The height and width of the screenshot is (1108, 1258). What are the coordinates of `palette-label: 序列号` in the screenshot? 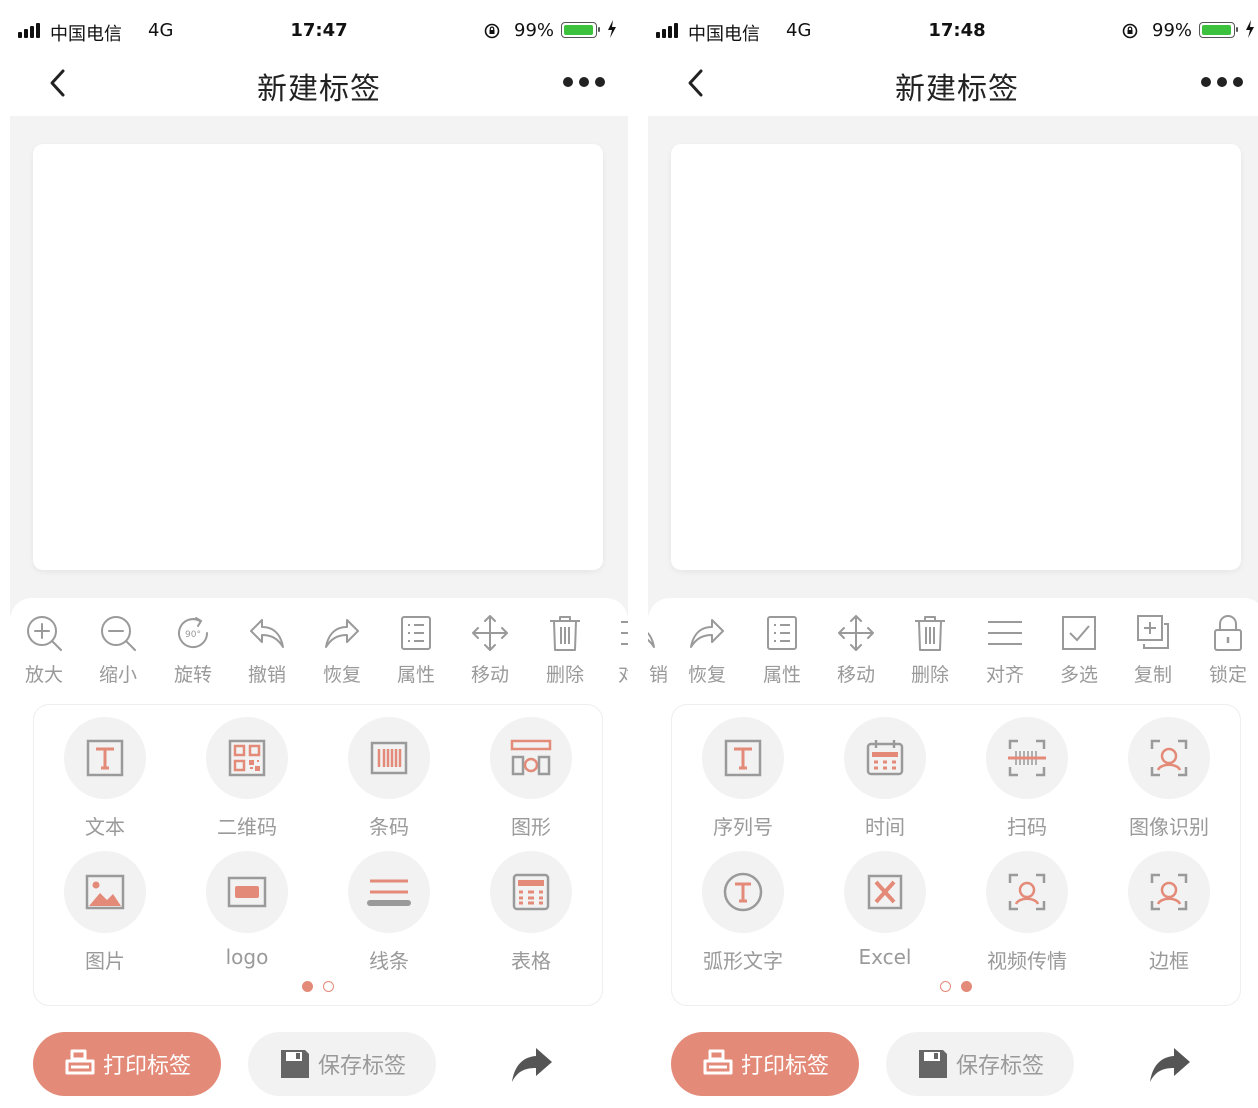 It's located at (743, 827).